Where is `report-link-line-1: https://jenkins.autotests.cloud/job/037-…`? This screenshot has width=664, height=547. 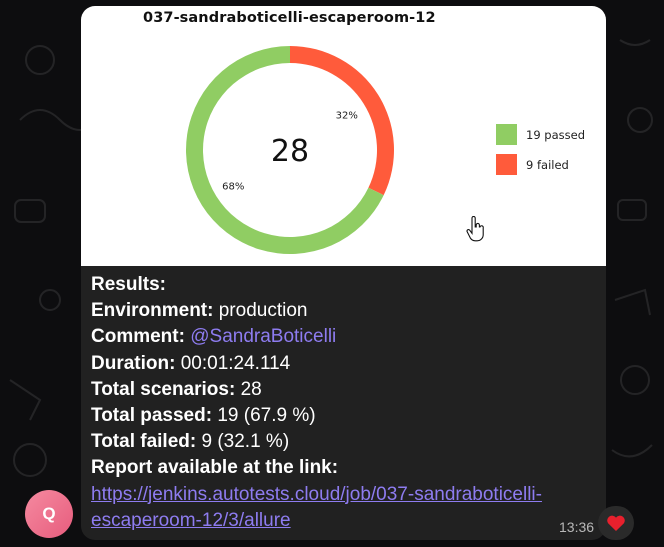 report-link-line-1: https://jenkins.autotests.cloud/job/037-… is located at coordinates (316, 494).